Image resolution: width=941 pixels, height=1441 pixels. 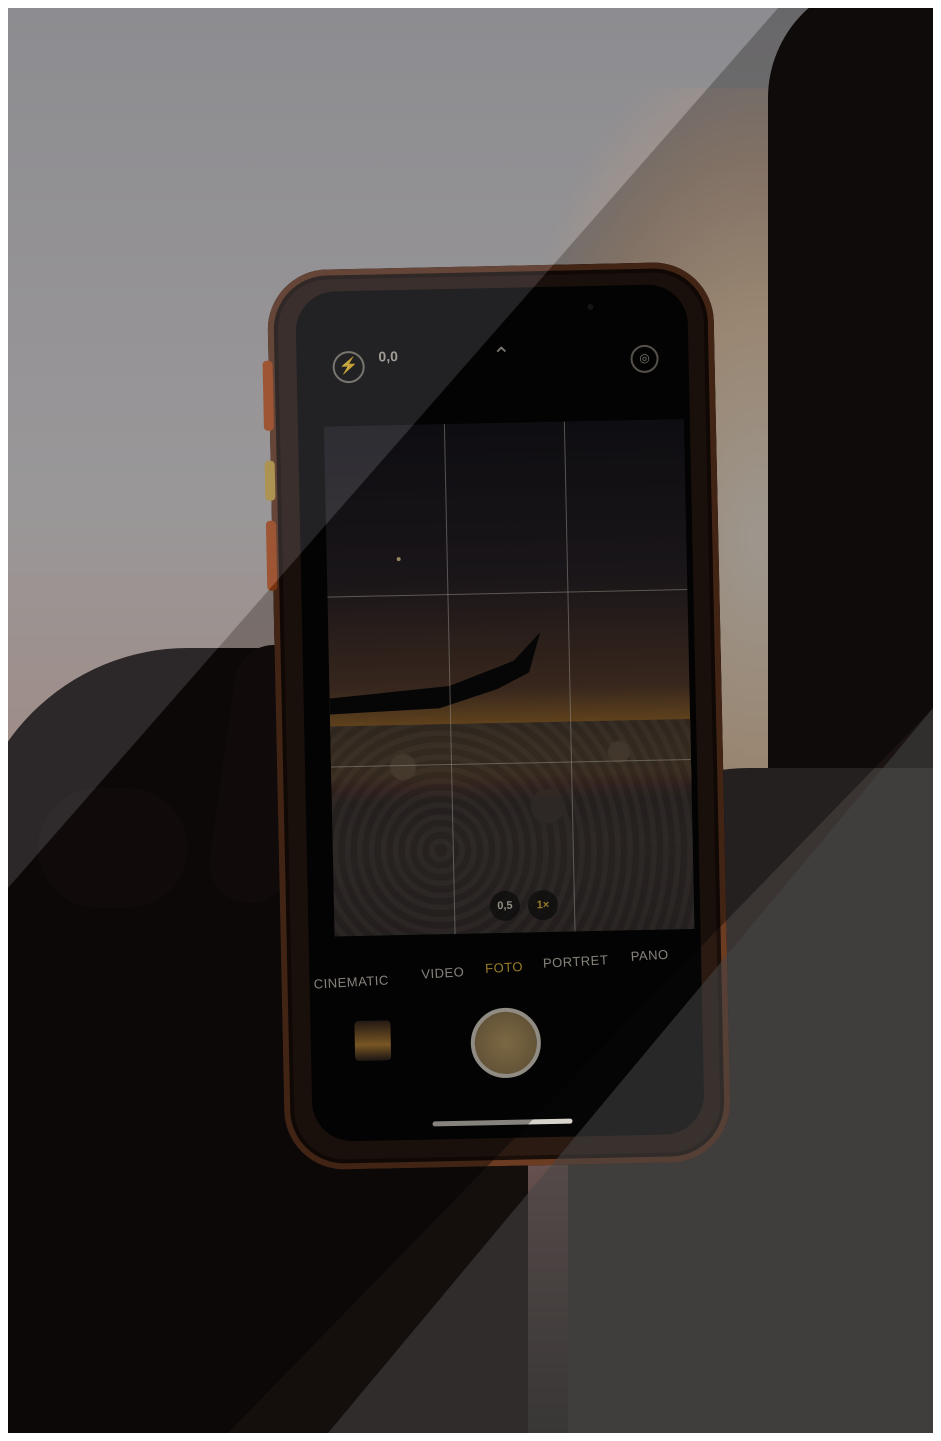 What do you see at coordinates (398, 559) in the screenshot?
I see `star` at bounding box center [398, 559].